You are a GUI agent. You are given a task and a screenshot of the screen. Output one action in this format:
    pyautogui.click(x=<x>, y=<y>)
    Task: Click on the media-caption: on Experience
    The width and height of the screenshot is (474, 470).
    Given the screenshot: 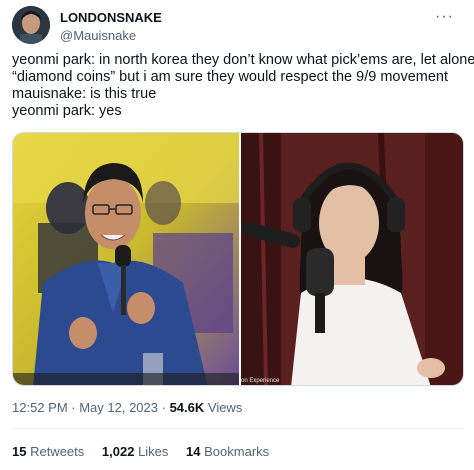 What is the action you would take?
    pyautogui.click(x=260, y=381)
    